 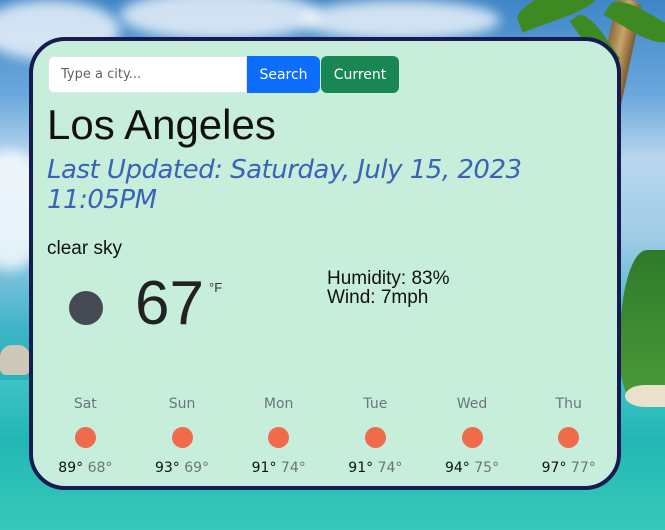 What do you see at coordinates (487, 468) in the screenshot?
I see `forecast-low: 75°` at bounding box center [487, 468].